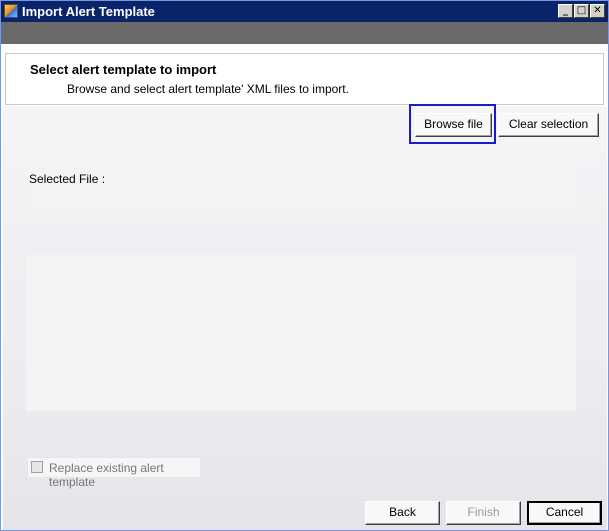  Describe the element at coordinates (483, 513) in the screenshot. I see `finish-button: Finish` at that location.